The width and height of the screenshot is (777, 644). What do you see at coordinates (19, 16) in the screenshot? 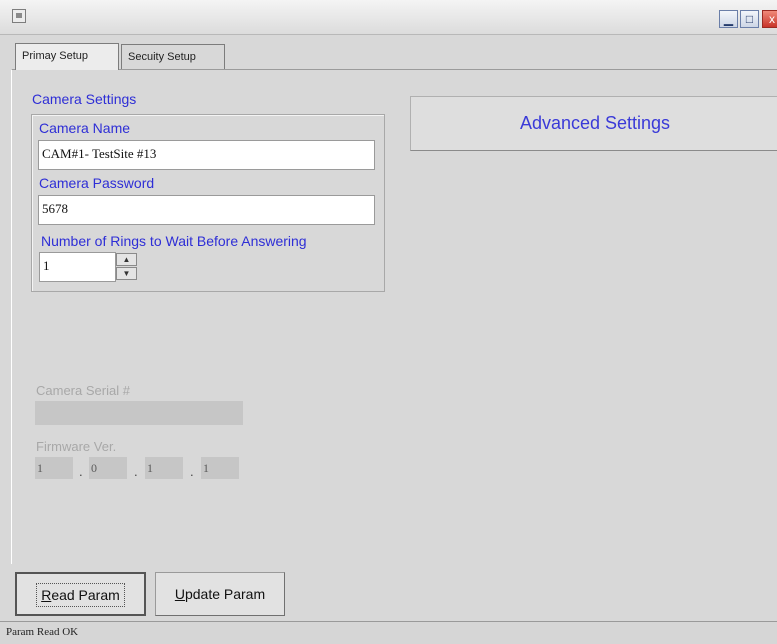
I see `app-icon` at bounding box center [19, 16].